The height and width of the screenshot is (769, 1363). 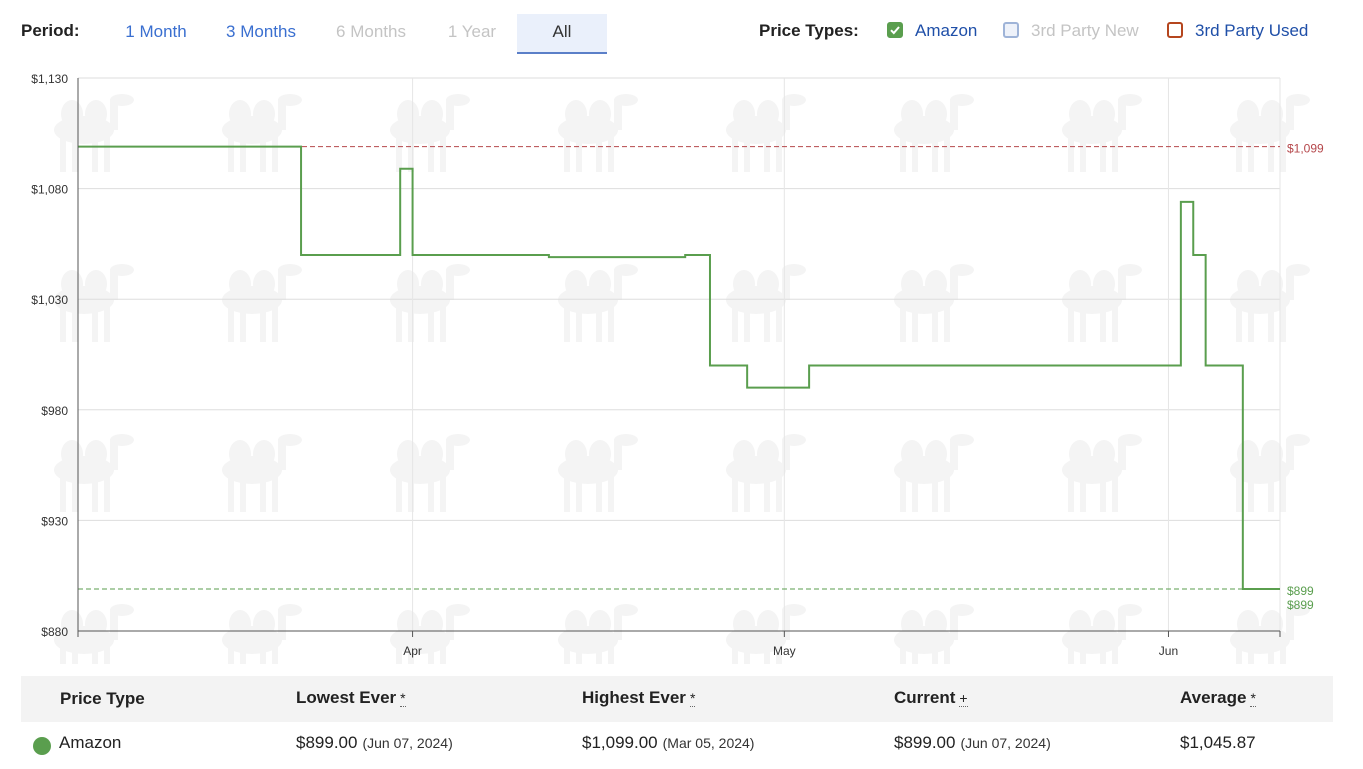 I want to click on current-price-label: $899, so click(x=1300, y=605).